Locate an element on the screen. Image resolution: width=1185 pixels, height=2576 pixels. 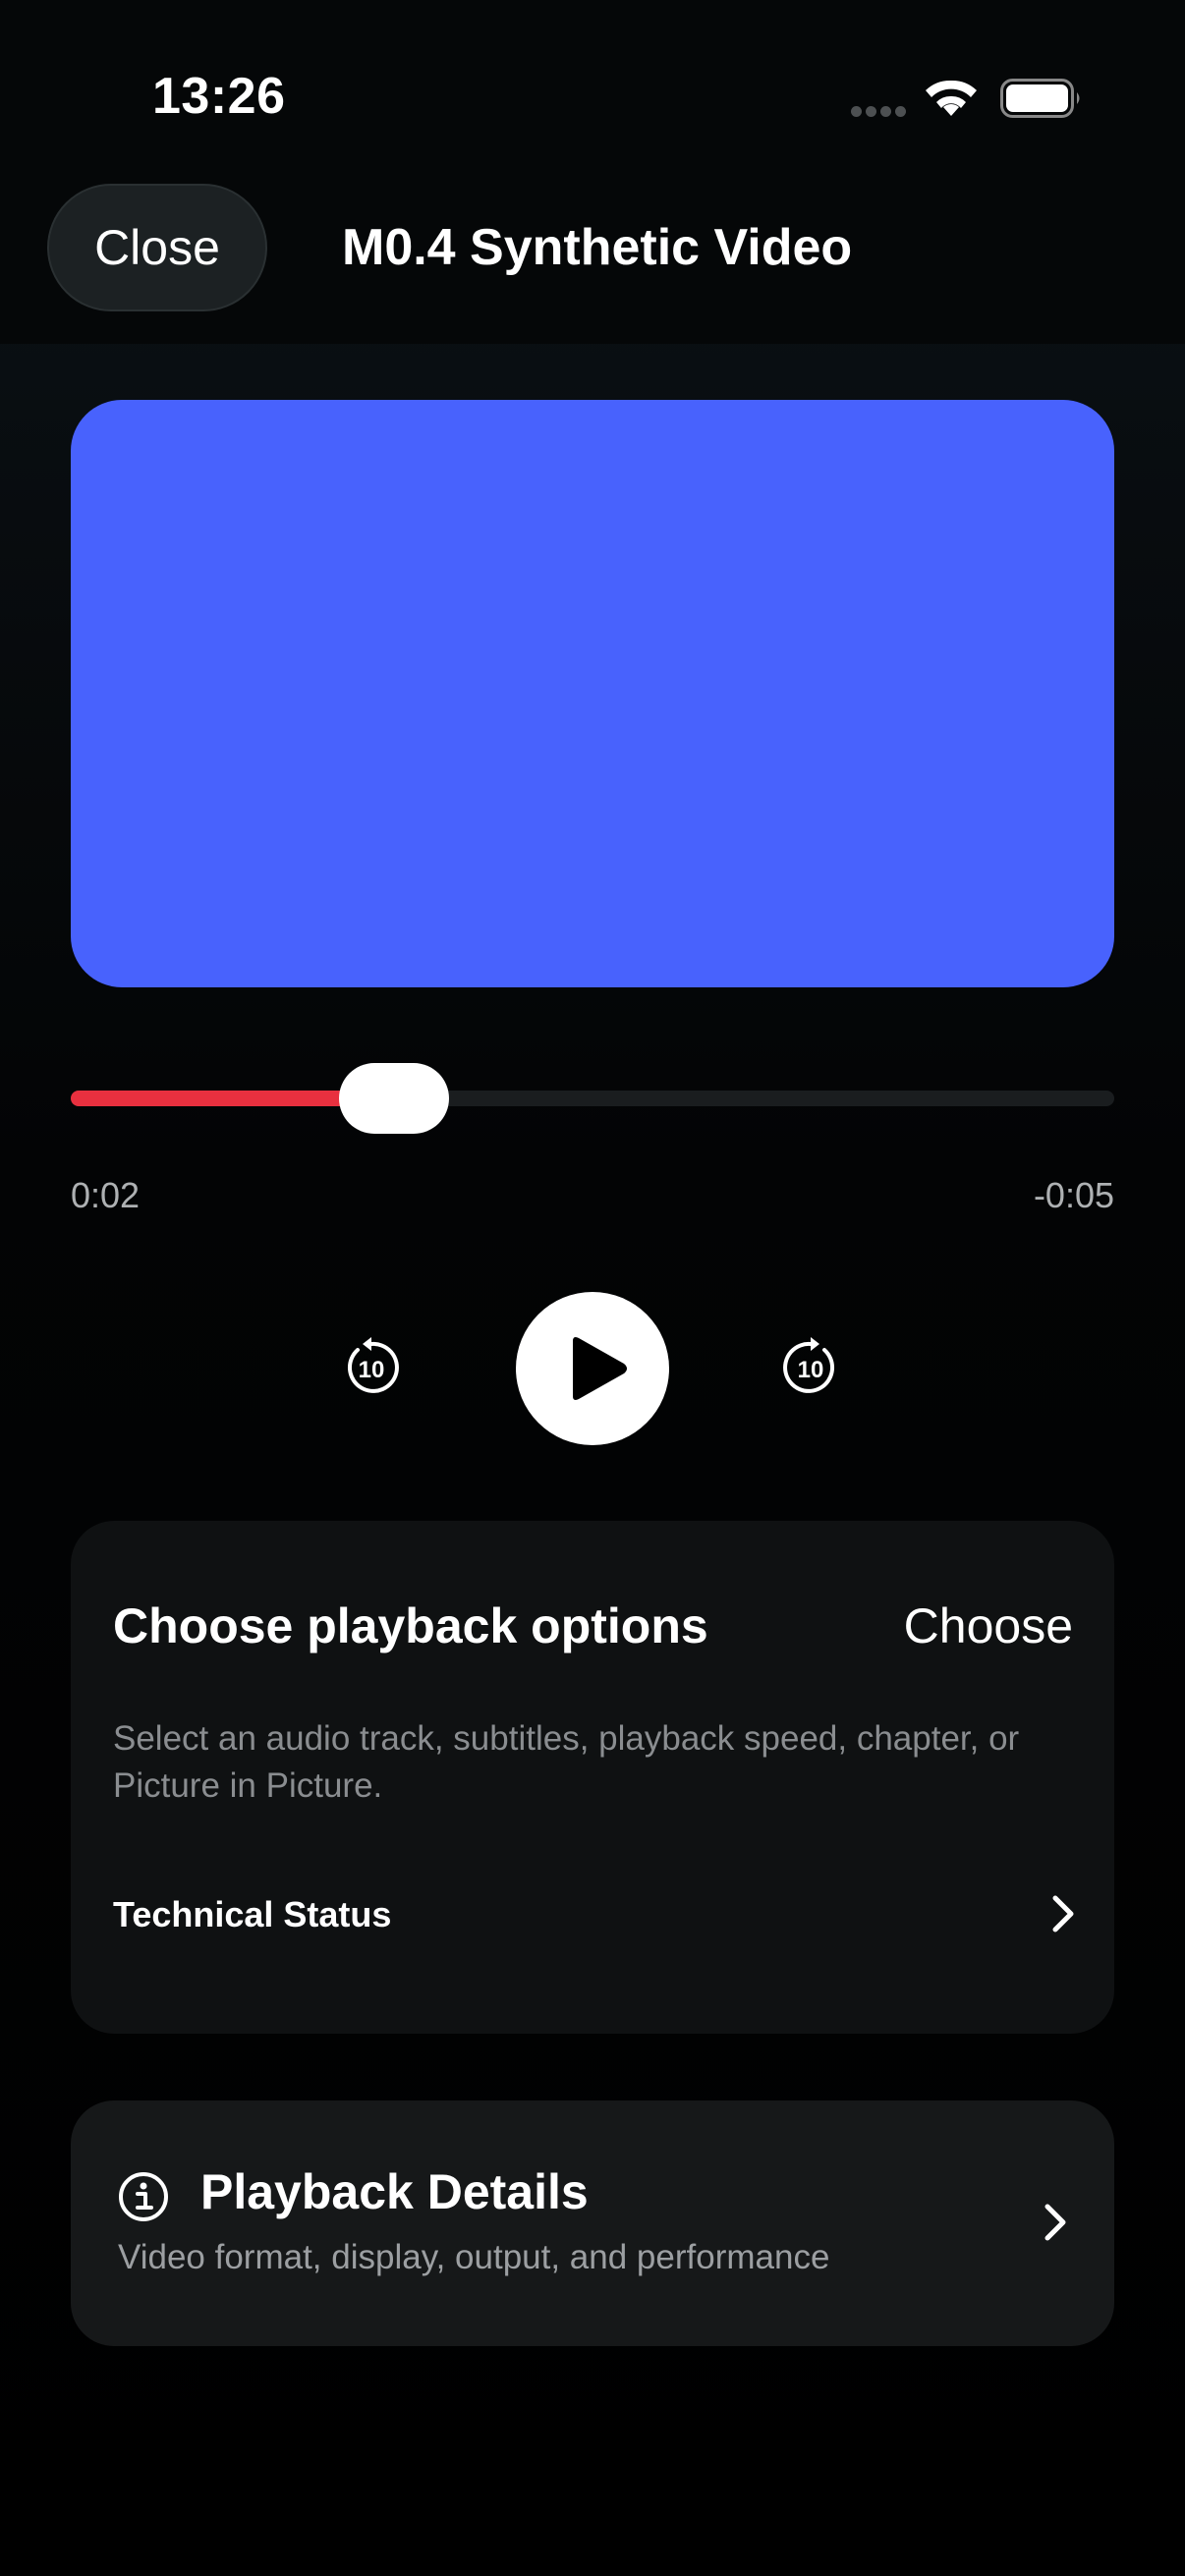
remaining-time: -0:05 is located at coordinates (1073, 1195).